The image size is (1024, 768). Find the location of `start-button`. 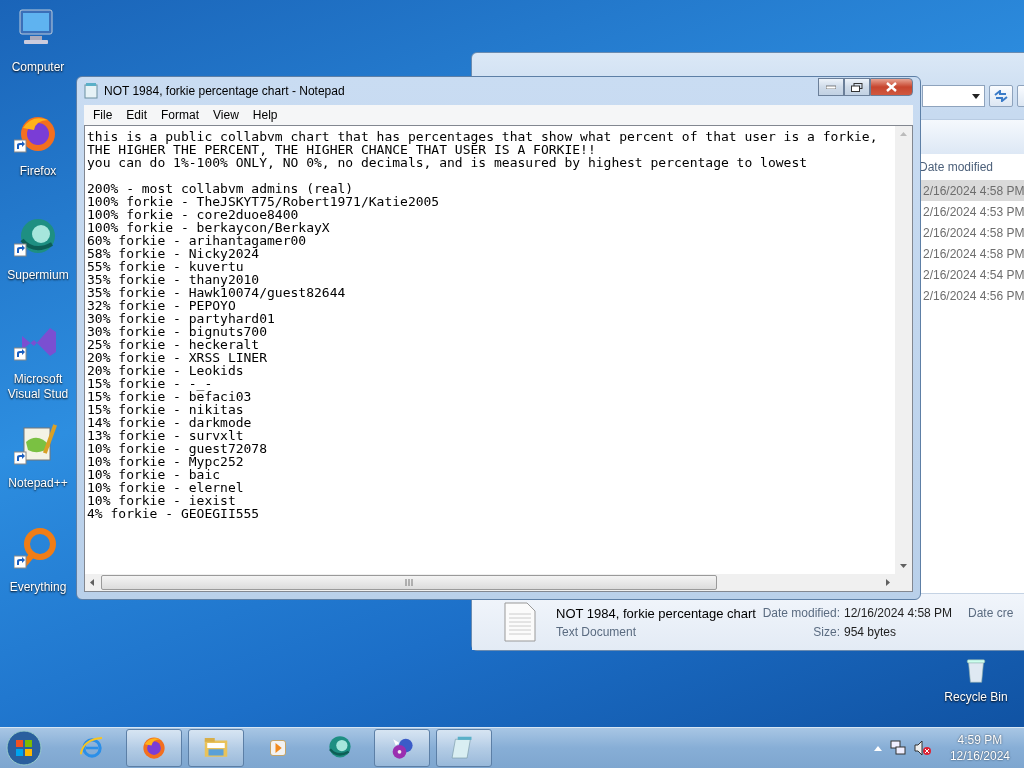

start-button is located at coordinates (24, 748).